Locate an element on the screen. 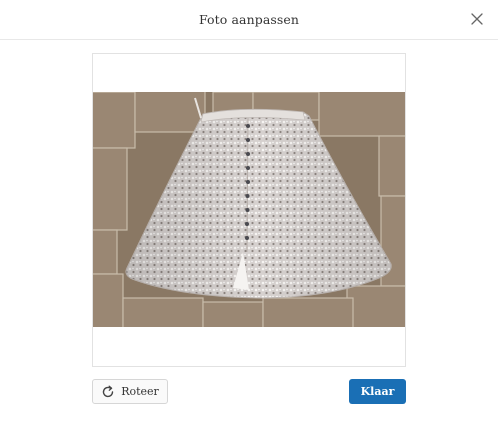 The width and height of the screenshot is (498, 448). dialog-header: Foto aanpassen is located at coordinates (249, 20).